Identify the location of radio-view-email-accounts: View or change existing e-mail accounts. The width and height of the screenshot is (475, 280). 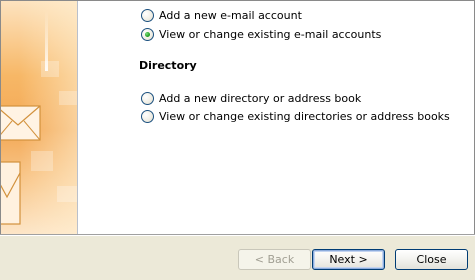
(261, 34).